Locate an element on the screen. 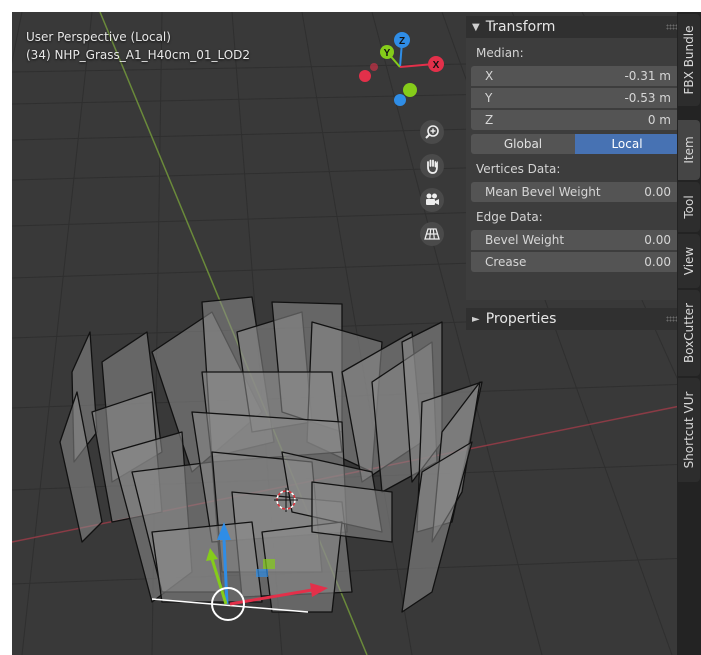  grid-ortho-icon is located at coordinates (432, 234).